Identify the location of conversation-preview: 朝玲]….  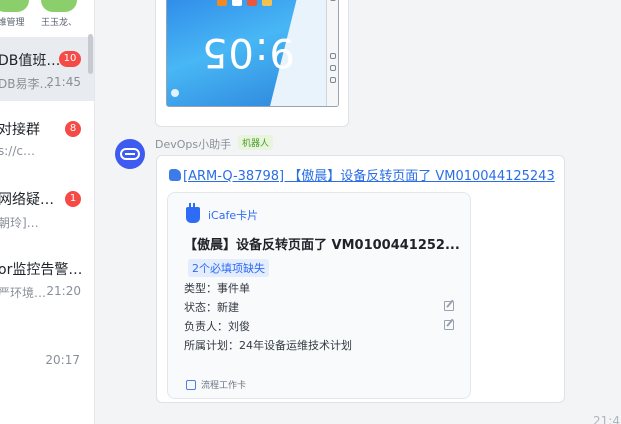
(19, 223).